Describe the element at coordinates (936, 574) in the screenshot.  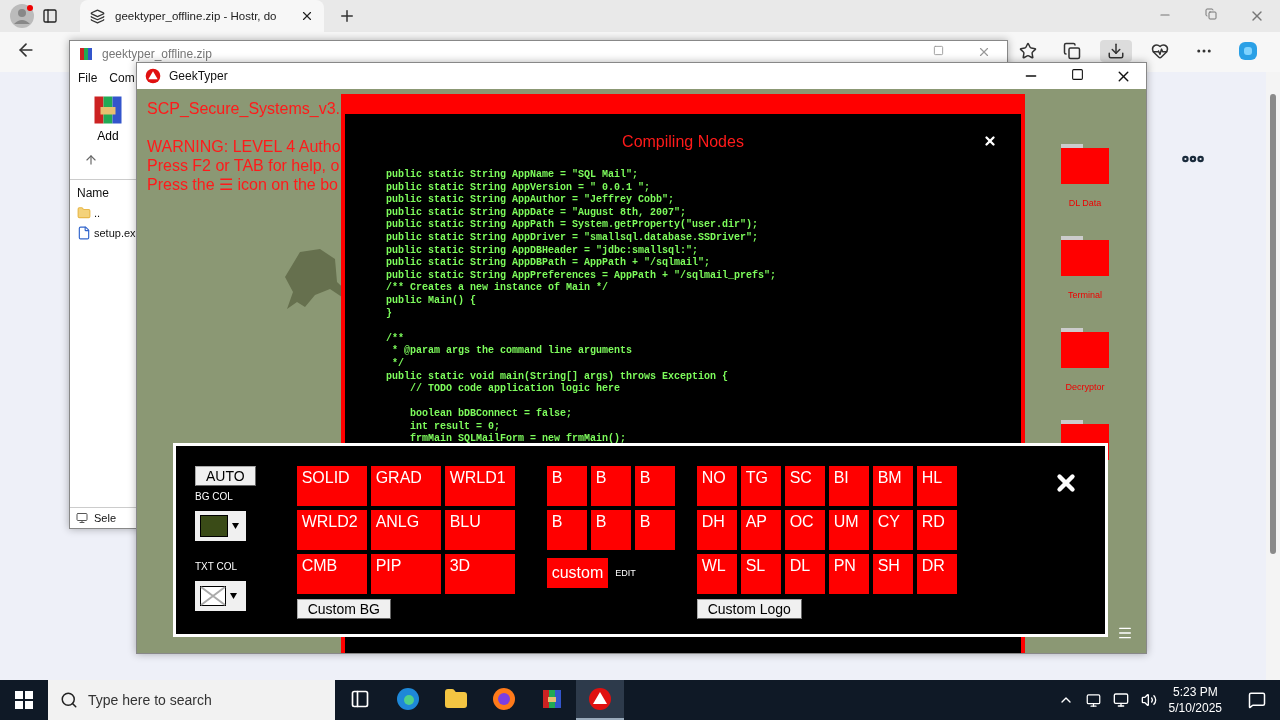
I see `logo-button: DR` at that location.